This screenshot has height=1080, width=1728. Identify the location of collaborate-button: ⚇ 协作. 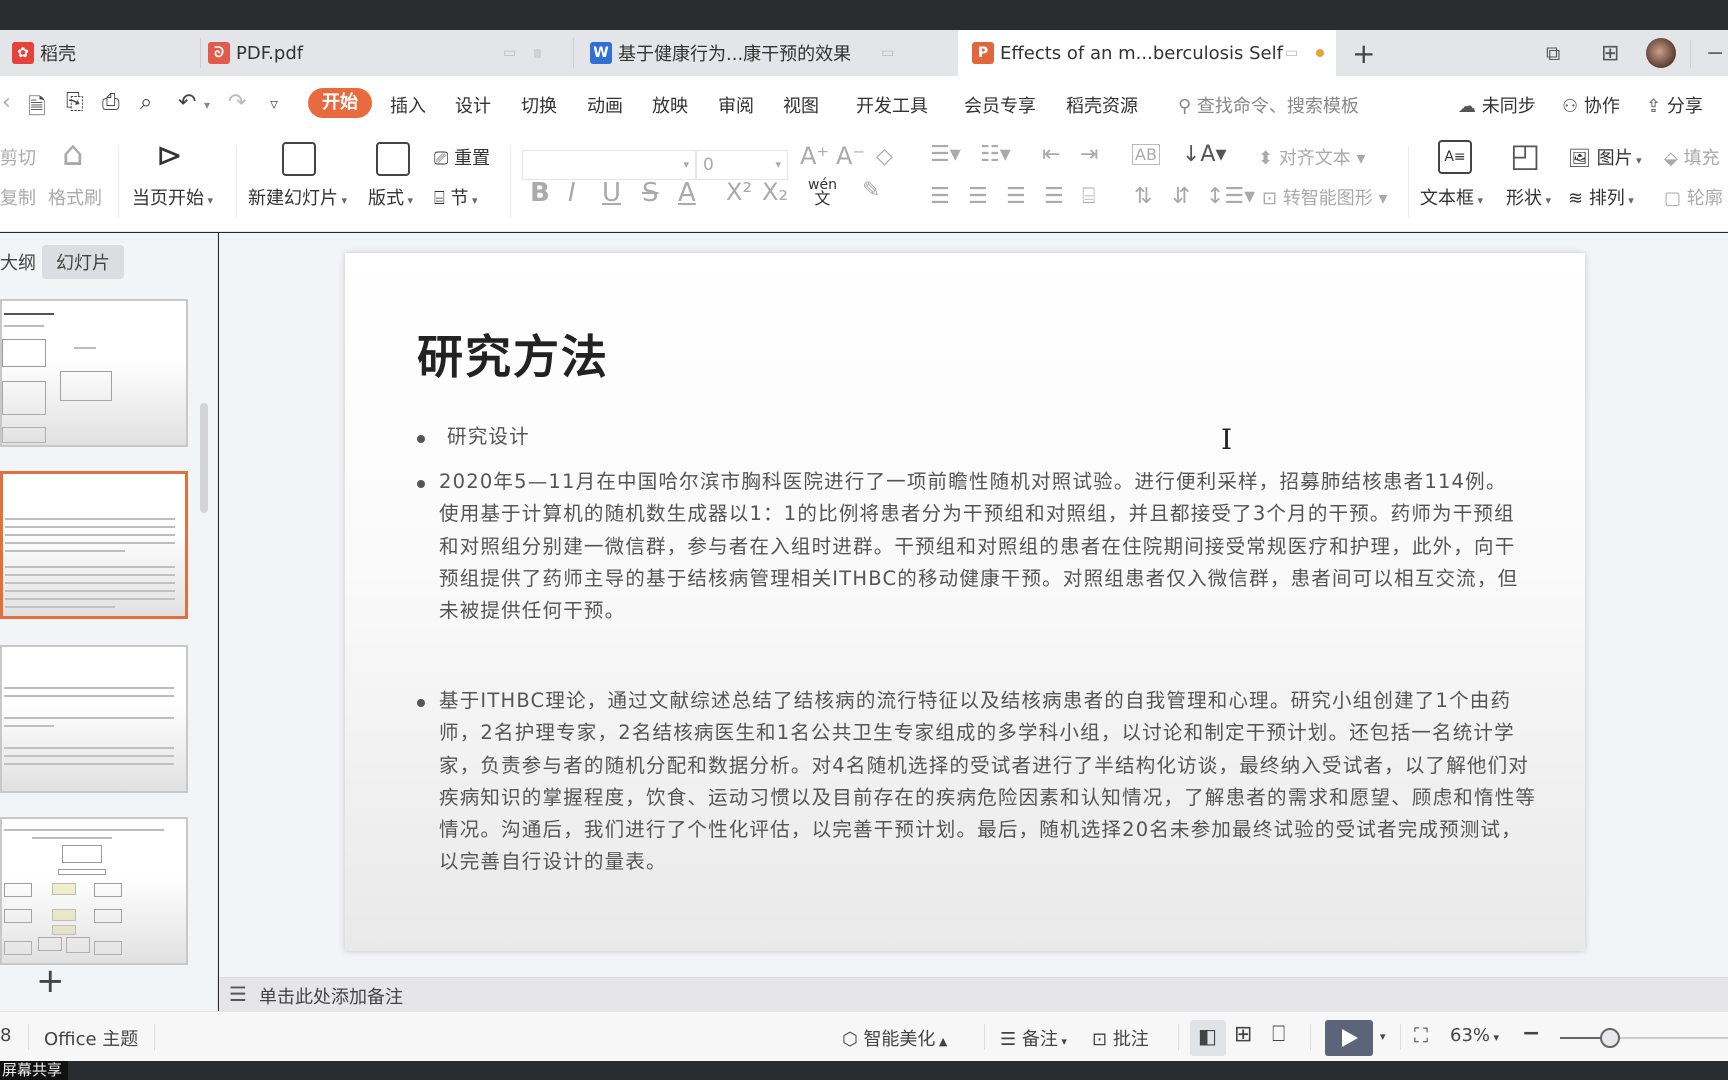
(1591, 105).